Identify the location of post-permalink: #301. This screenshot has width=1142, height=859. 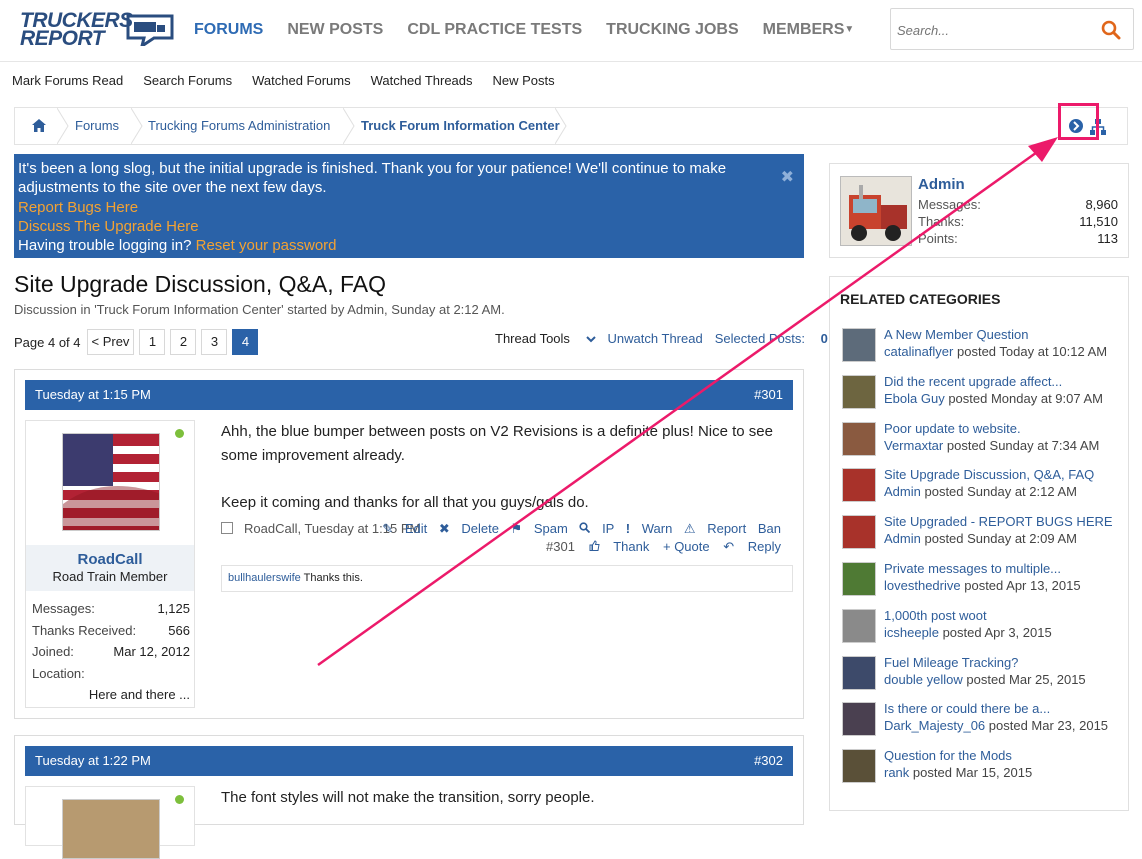
(560, 546).